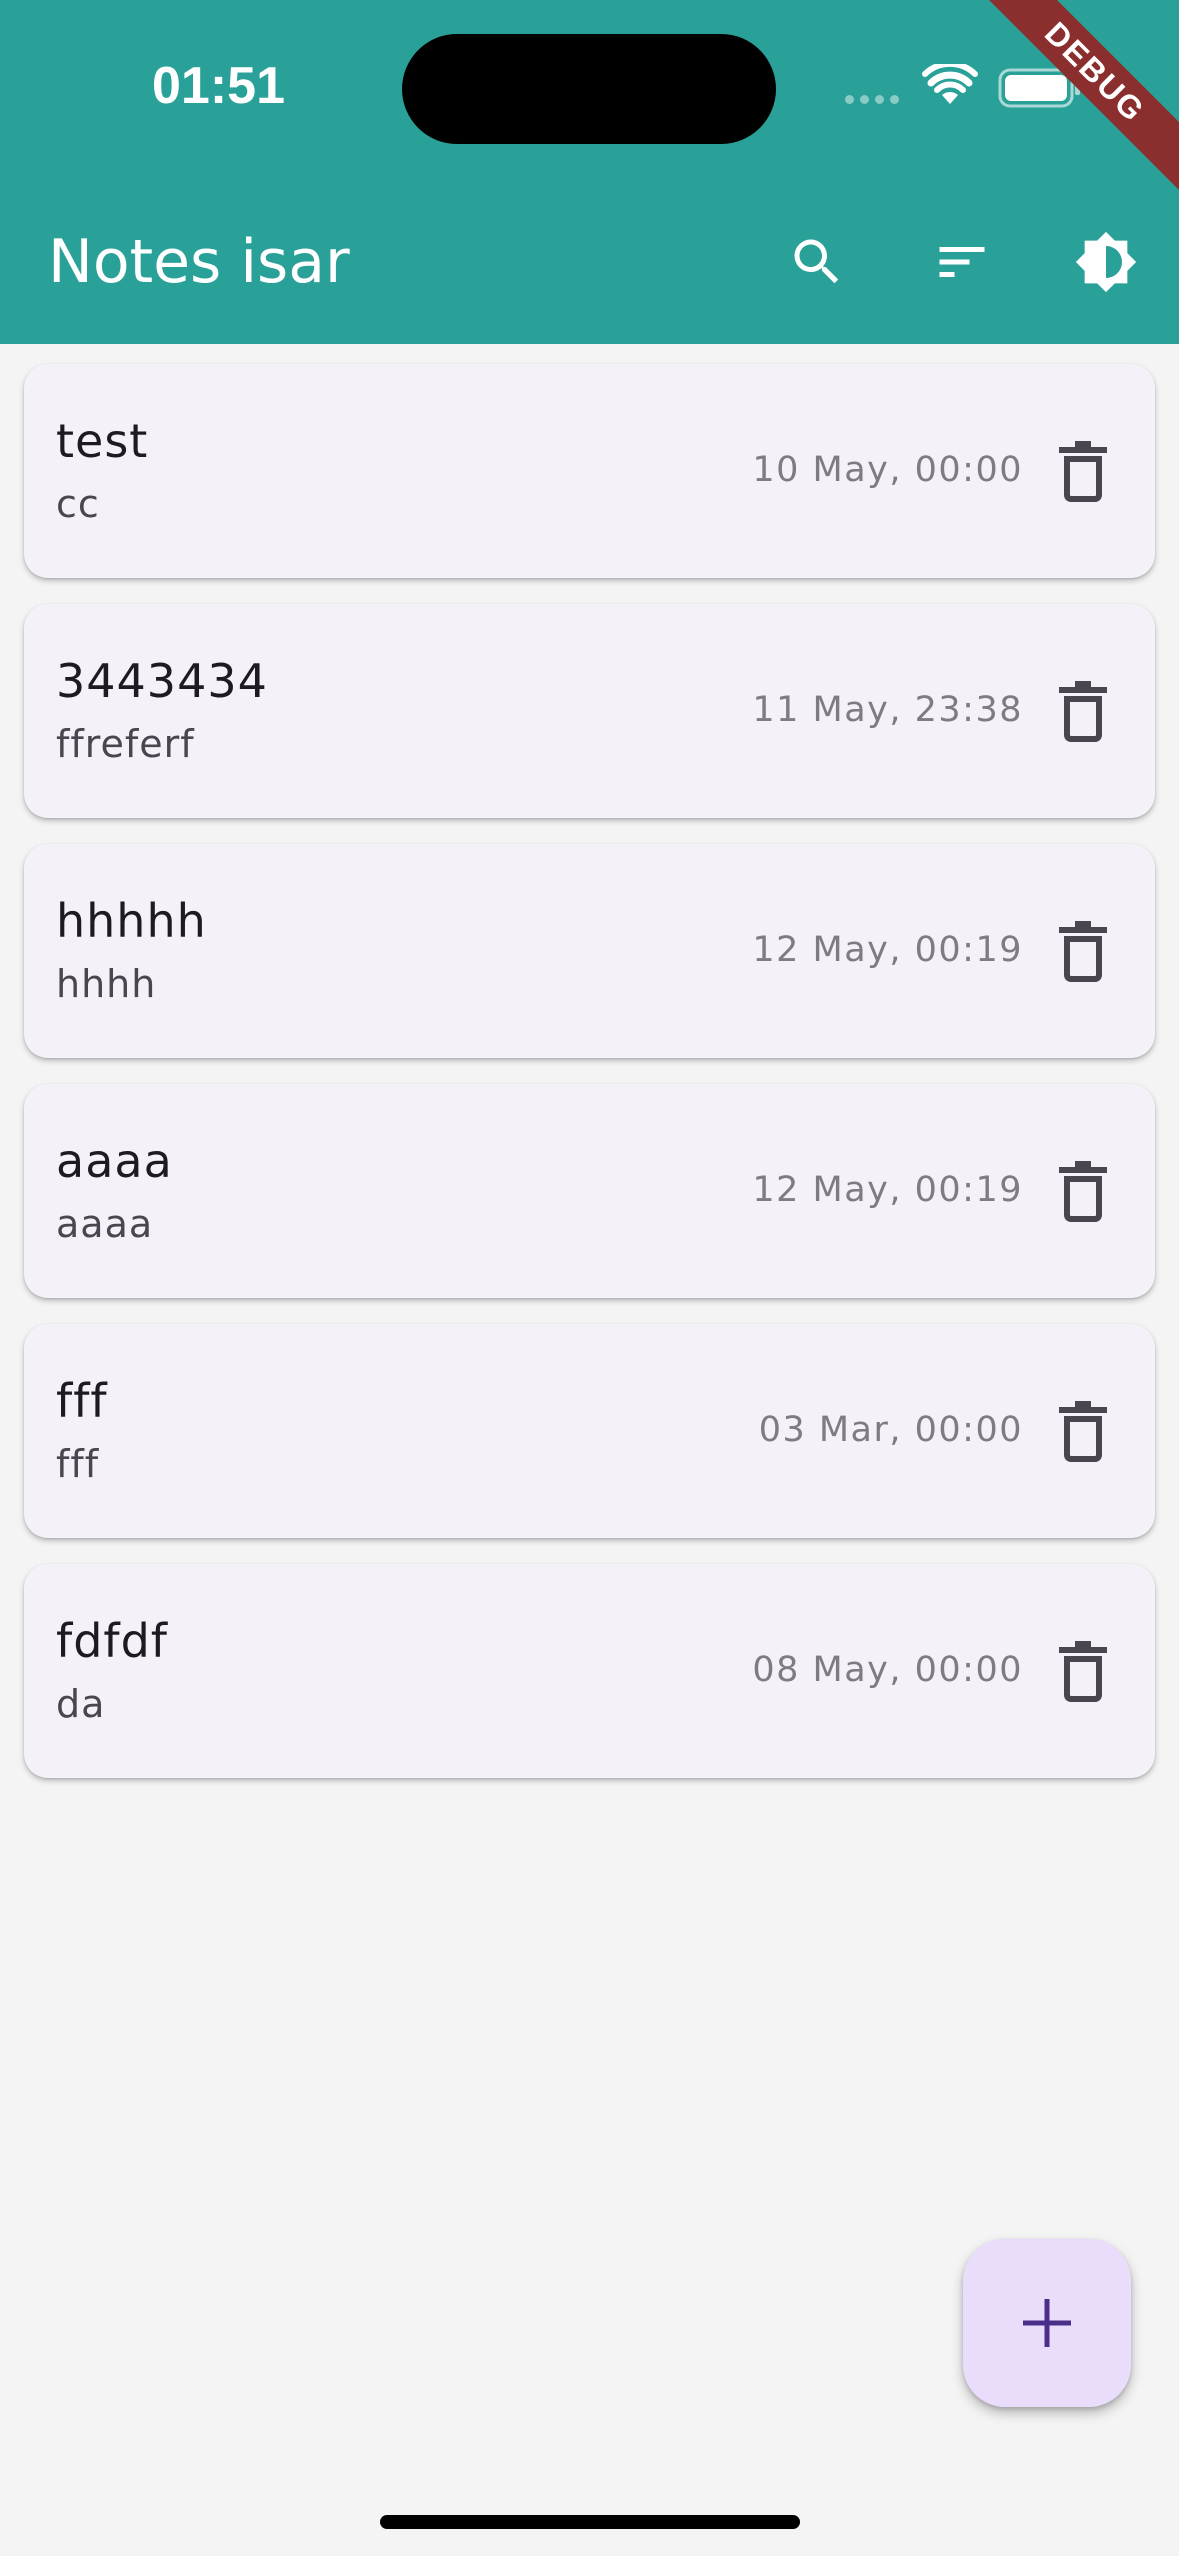 Image resolution: width=1179 pixels, height=2556 pixels. Describe the element at coordinates (81, 1704) in the screenshot. I see `note-body: da` at that location.